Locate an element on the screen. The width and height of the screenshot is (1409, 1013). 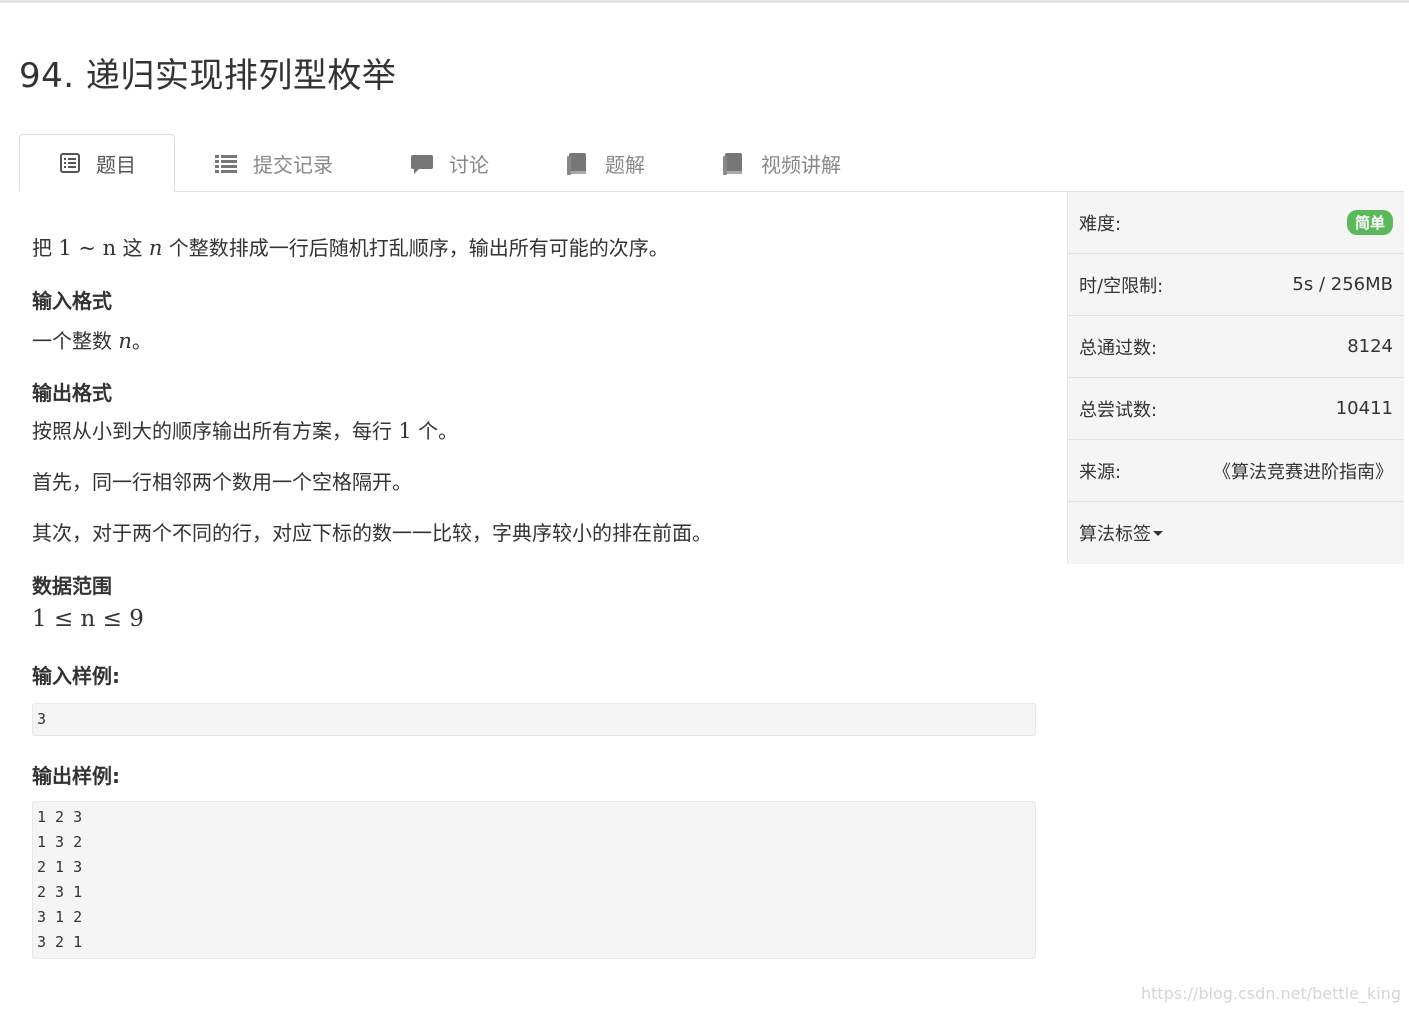
output-format-heading: 输出格式 is located at coordinates (72, 393).